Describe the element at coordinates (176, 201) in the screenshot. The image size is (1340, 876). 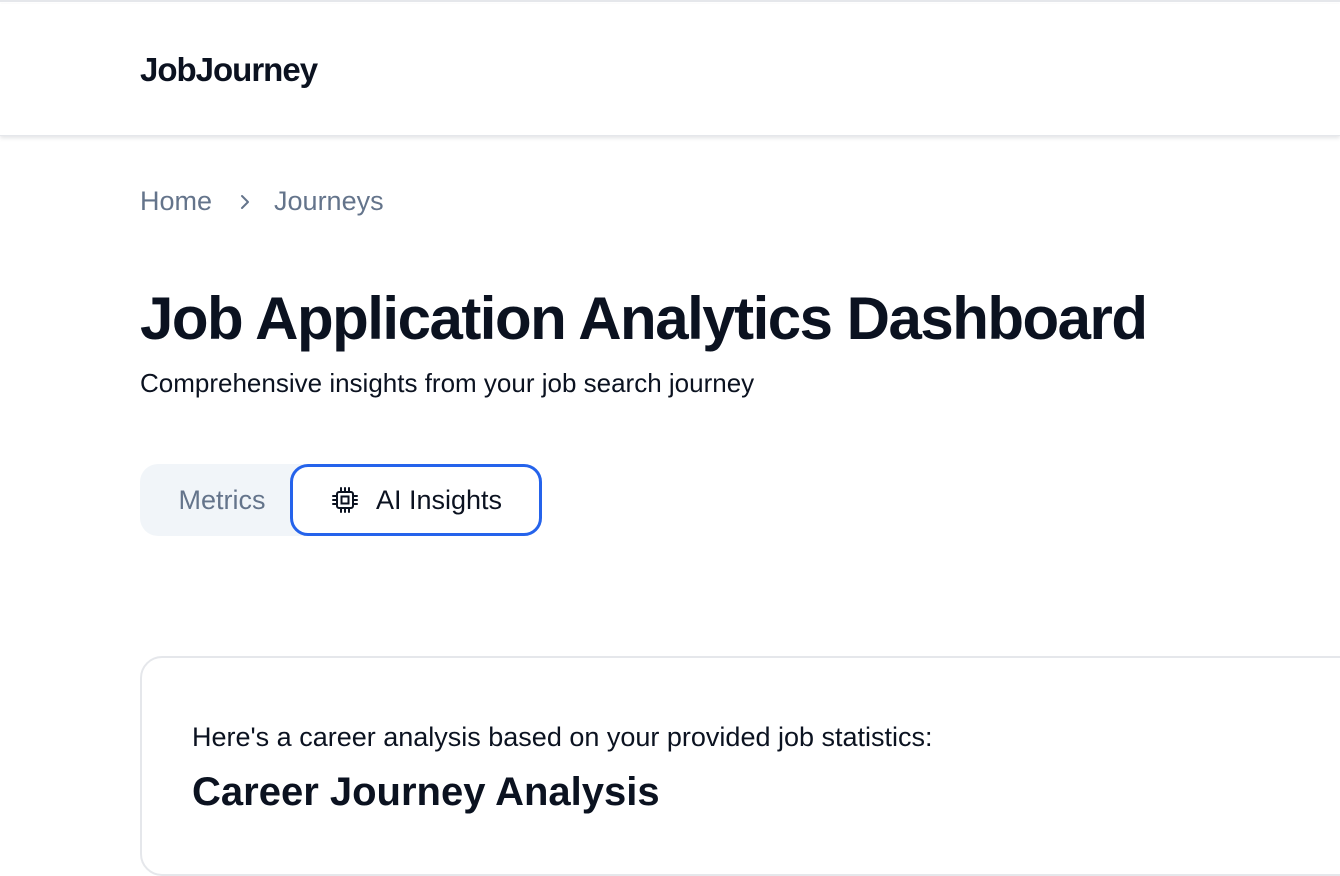
I see `breadcrumb-home: Home` at that location.